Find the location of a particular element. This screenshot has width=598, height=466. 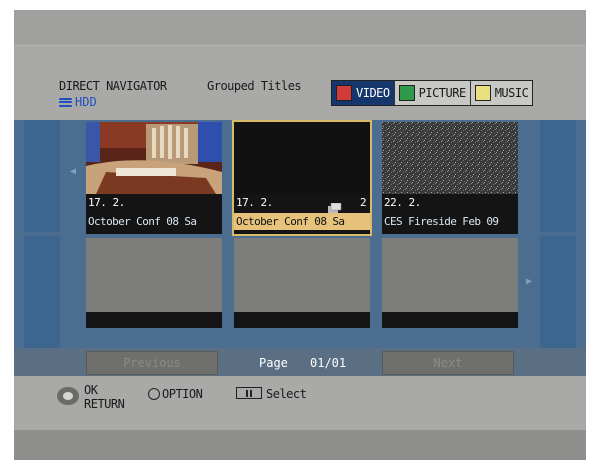

title-thumbnail-selected: 17. 2. 2 October Conf 08 Sa is located at coordinates (302, 178).